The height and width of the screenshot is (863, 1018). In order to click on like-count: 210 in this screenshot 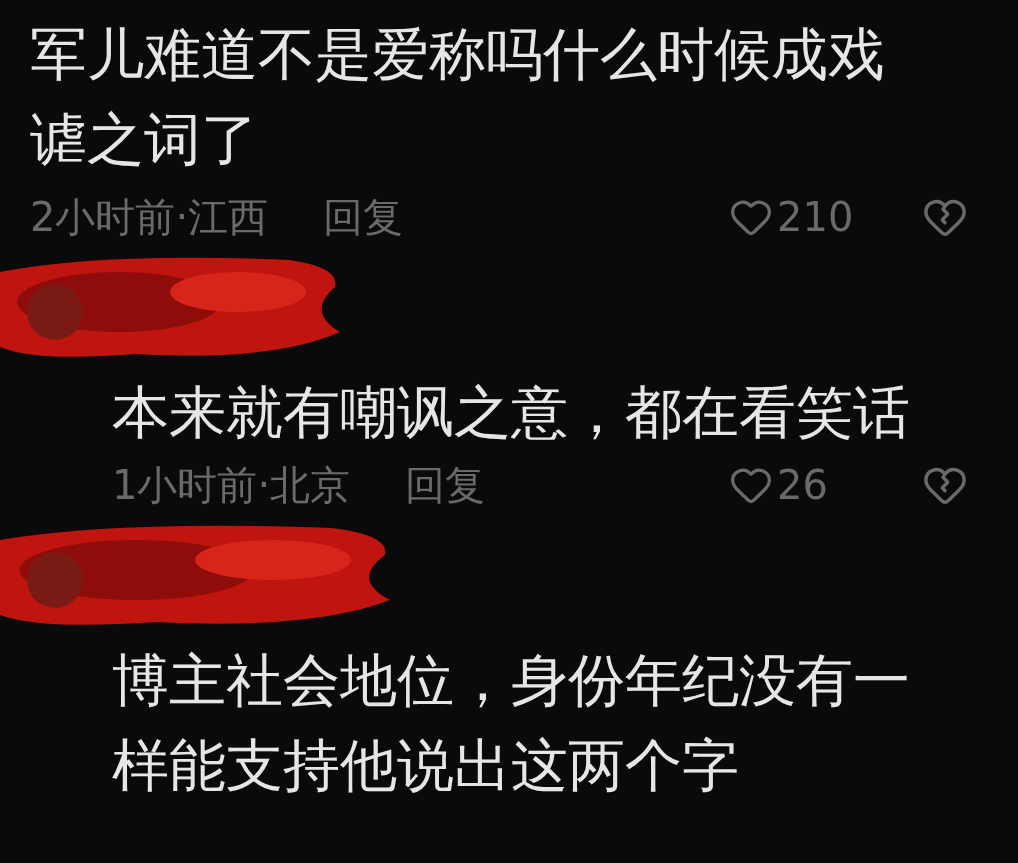, I will do `click(816, 217)`.